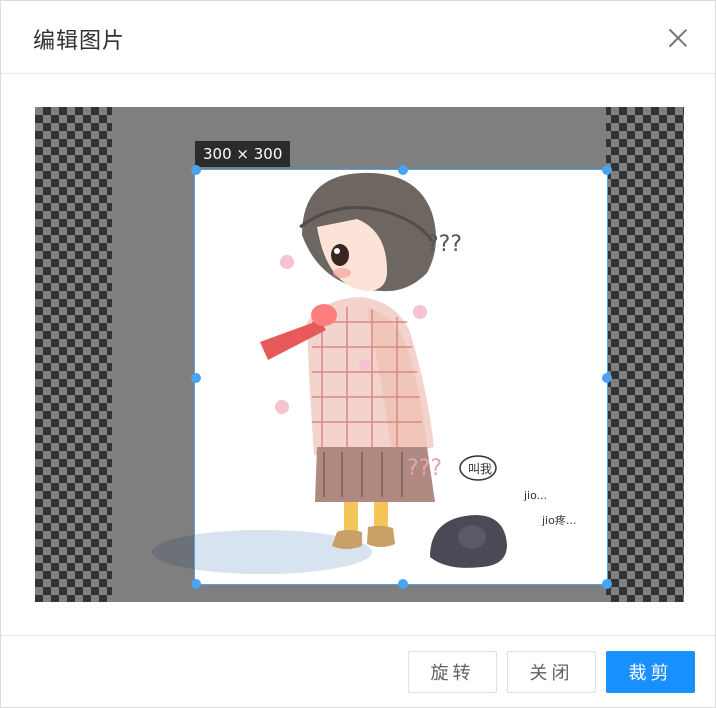 Image resolution: width=716 pixels, height=708 pixels. I want to click on dialog-header: 编辑图片, so click(358, 37).